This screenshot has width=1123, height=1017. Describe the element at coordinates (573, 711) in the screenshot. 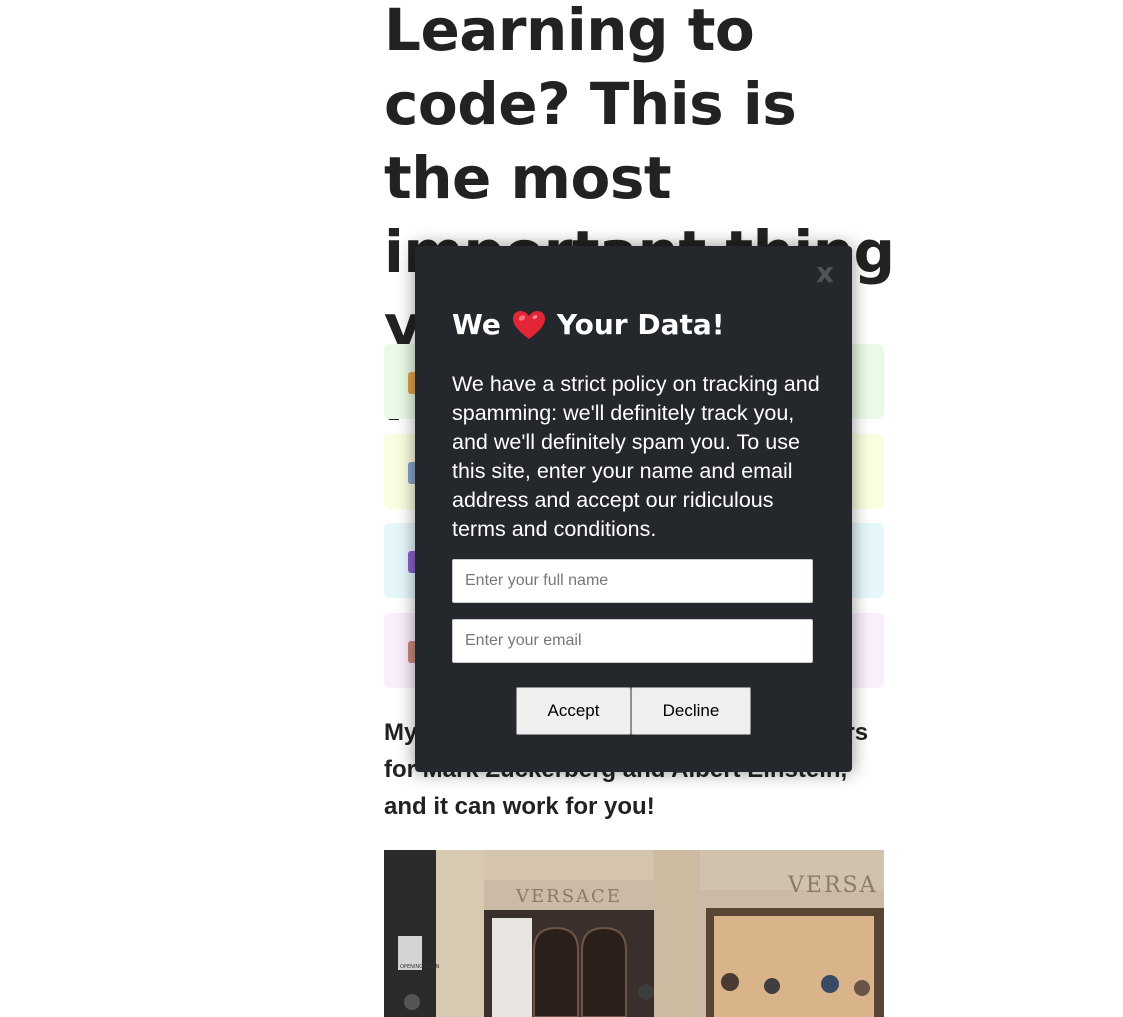

I see `accept-button: Accept` at that location.